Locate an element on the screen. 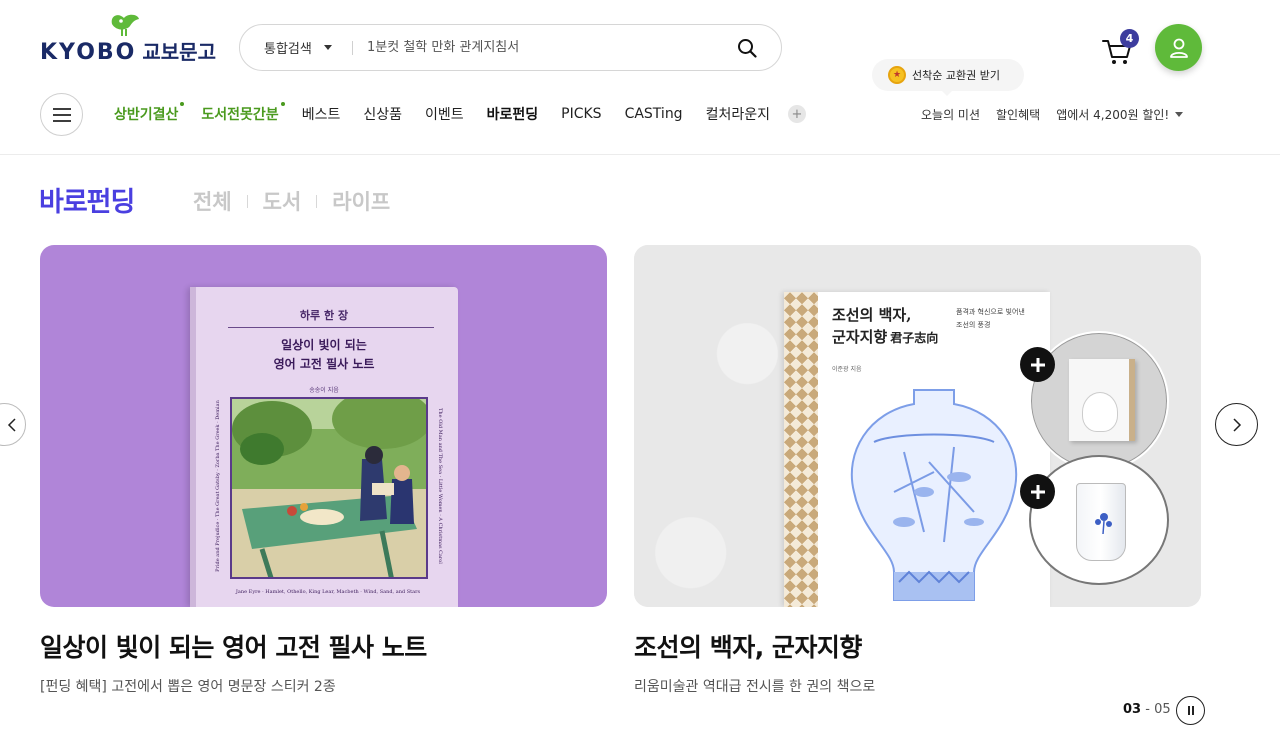  nav-label: 도서전못간분 is located at coordinates (240, 115).